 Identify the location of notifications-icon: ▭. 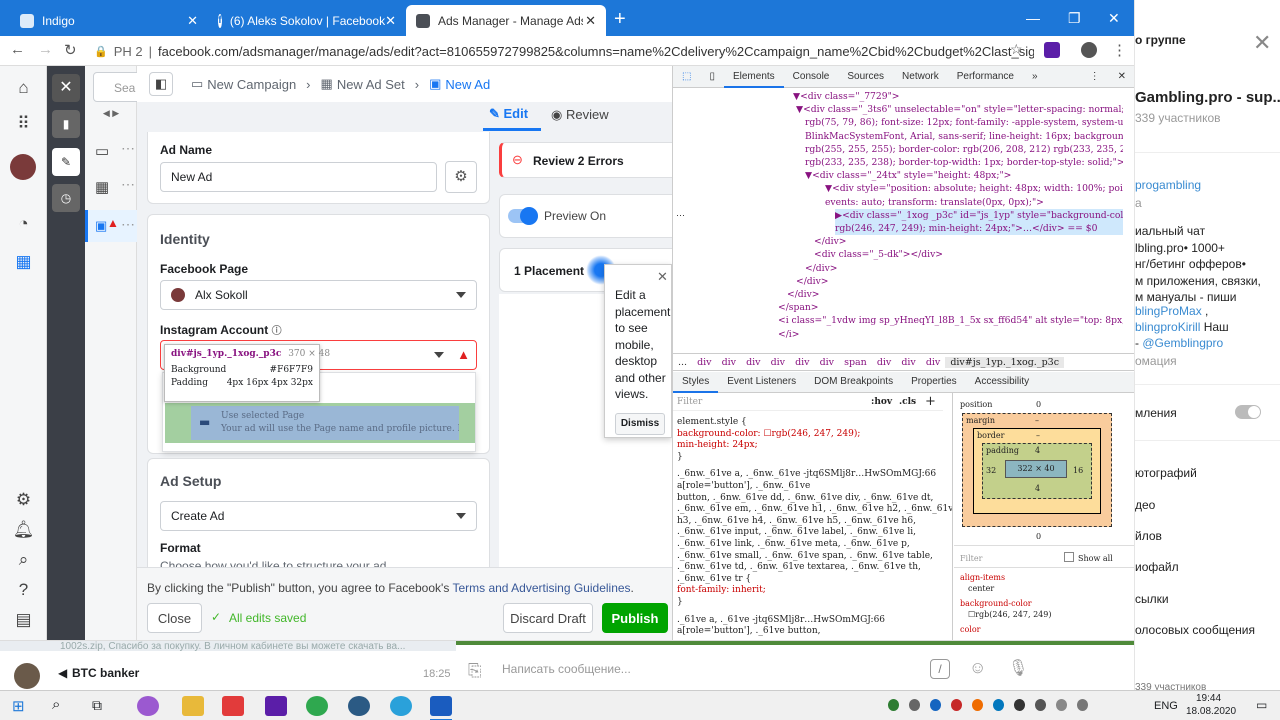
(1261, 705).